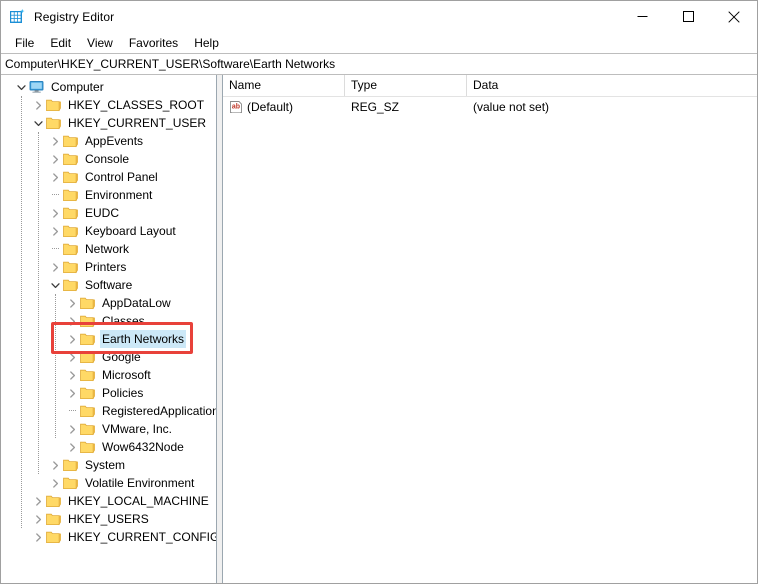 The width and height of the screenshot is (758, 584). I want to click on tree-item-appdatalow: AppDataLow, so click(108, 303).